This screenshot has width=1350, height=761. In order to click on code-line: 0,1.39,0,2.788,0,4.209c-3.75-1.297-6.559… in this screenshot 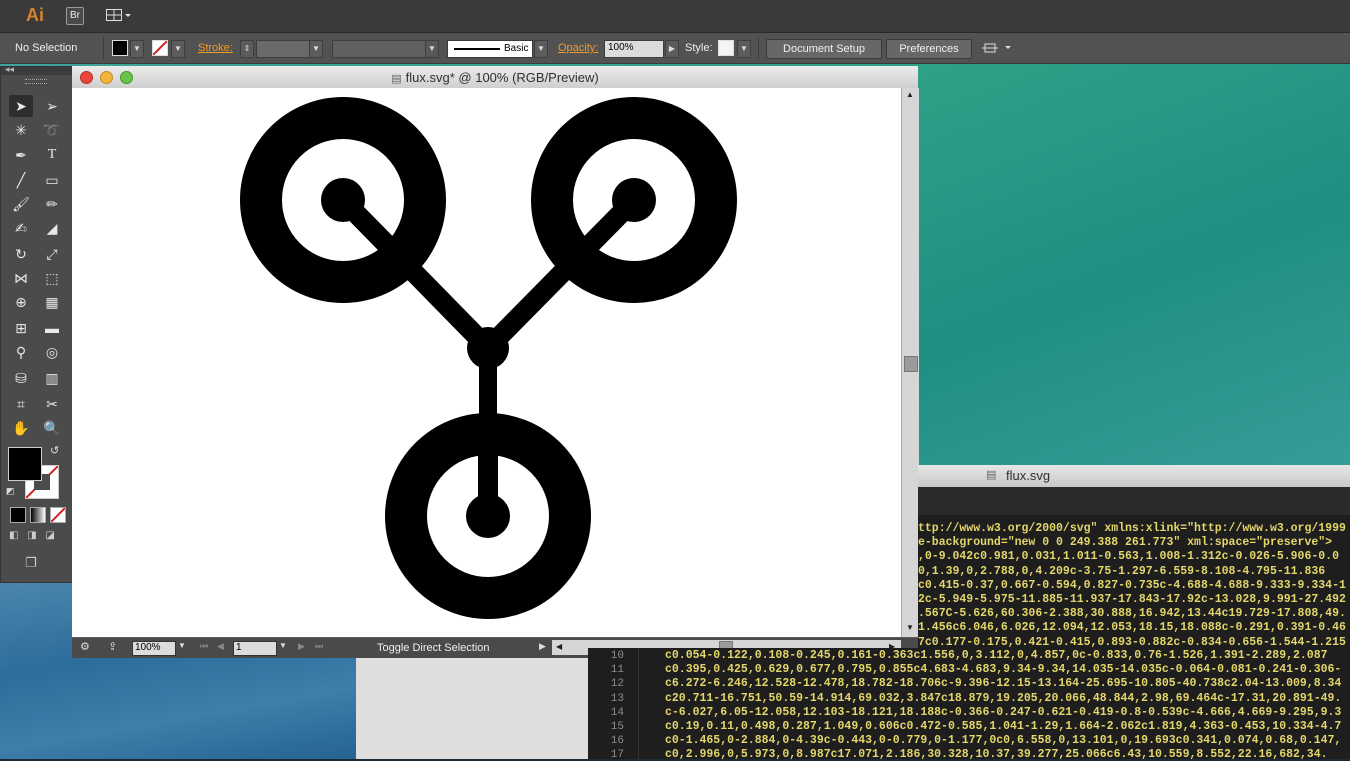, I will do `click(1121, 571)`.